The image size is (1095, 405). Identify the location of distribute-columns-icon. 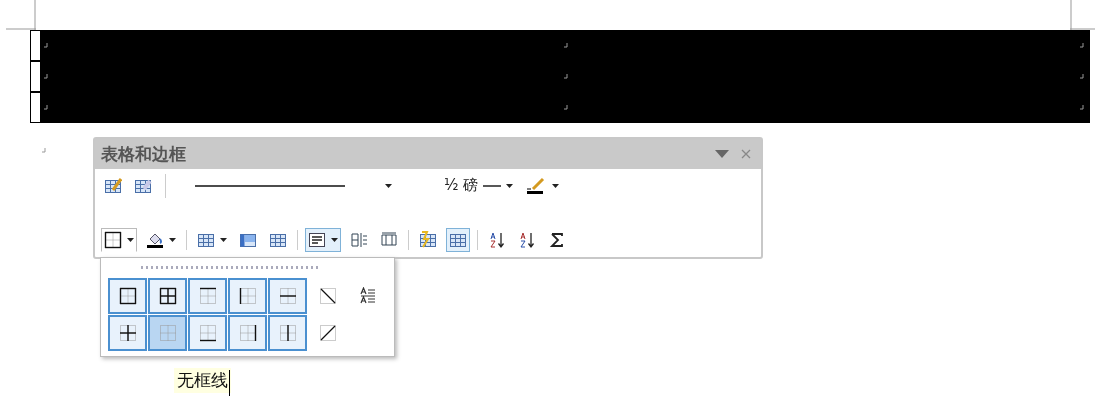
(389, 240).